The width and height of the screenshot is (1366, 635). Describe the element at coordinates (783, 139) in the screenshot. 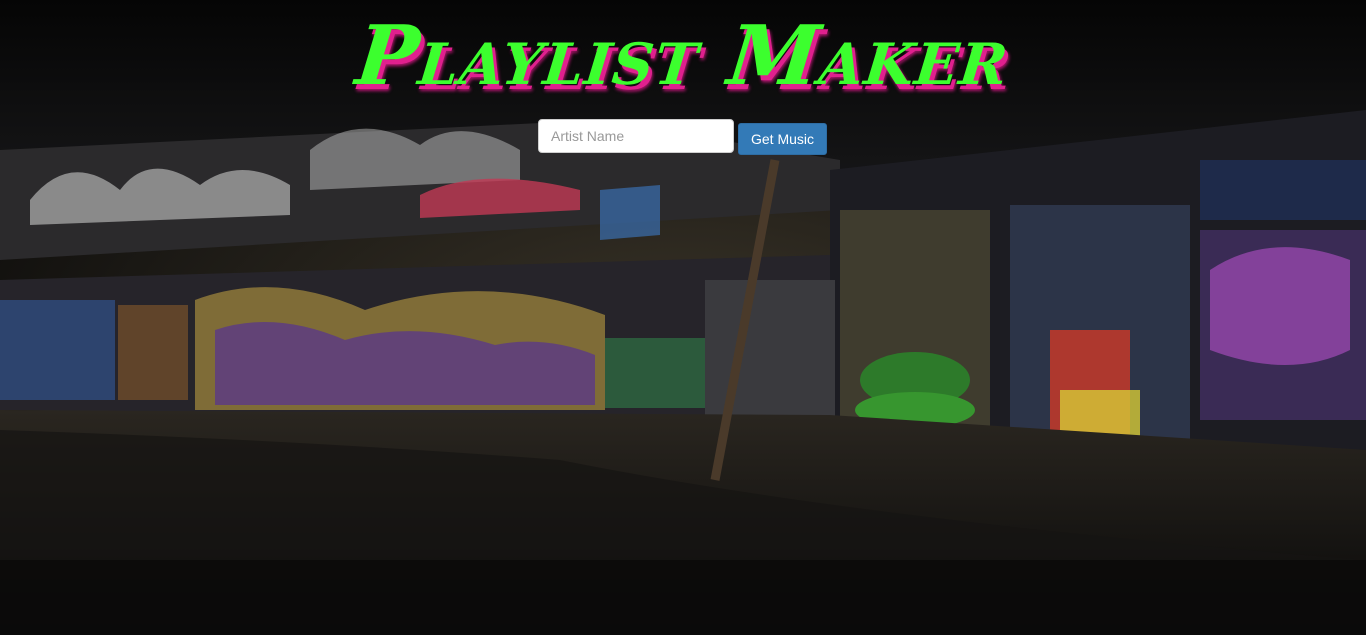

I see `get-music-button: Get Music` at that location.